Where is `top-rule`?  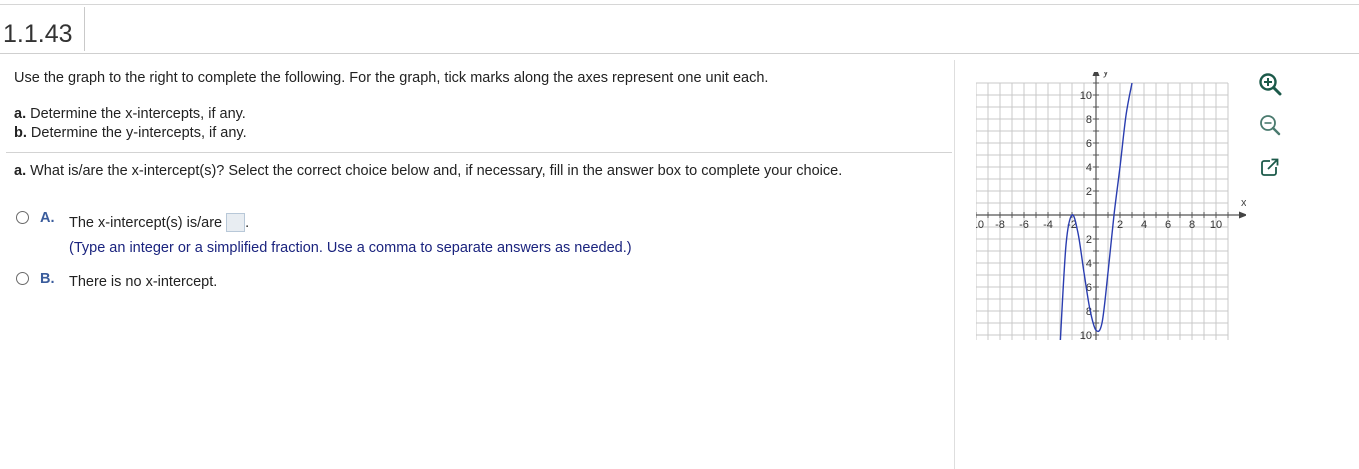
top-rule is located at coordinates (679, 4).